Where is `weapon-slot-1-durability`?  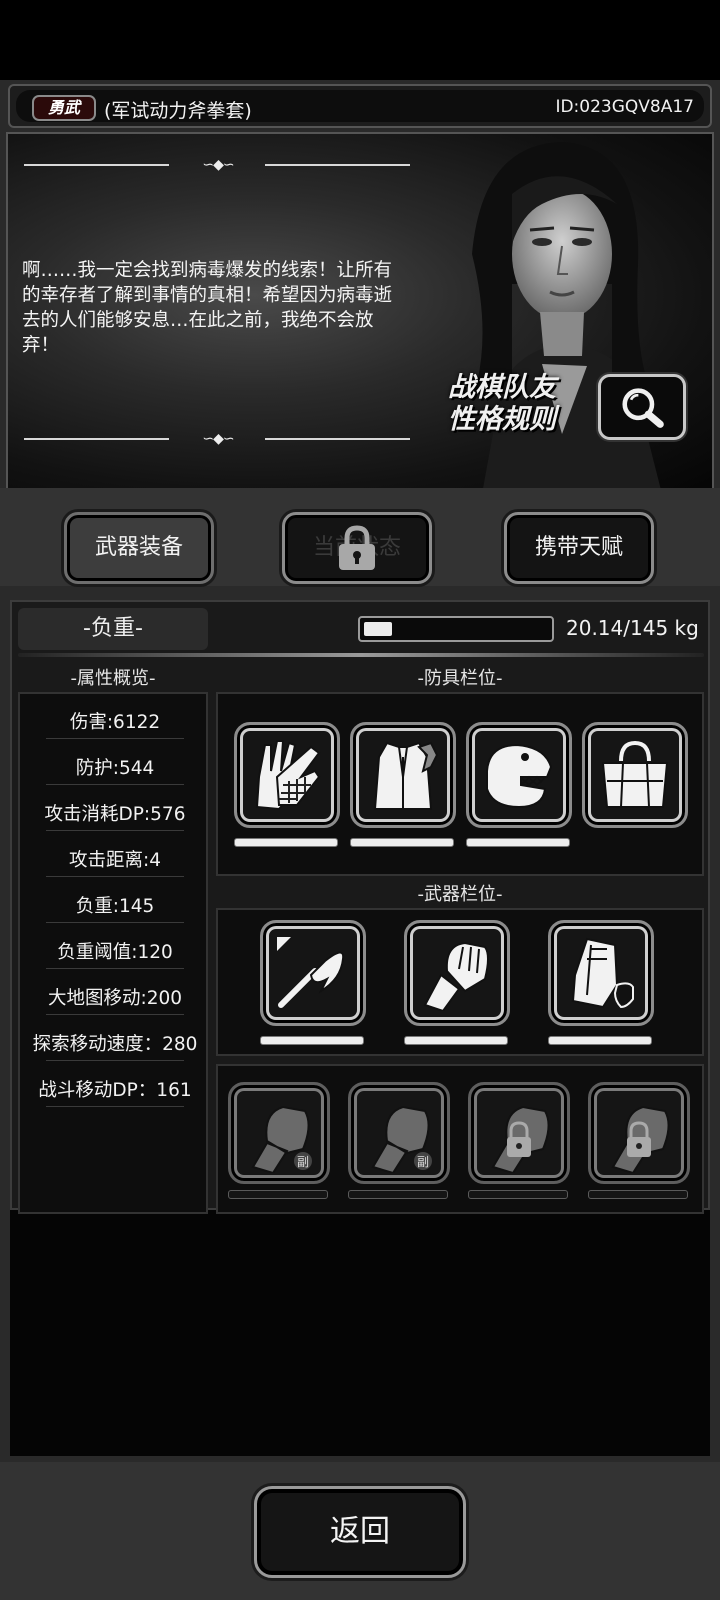 weapon-slot-1-durability is located at coordinates (312, 1040).